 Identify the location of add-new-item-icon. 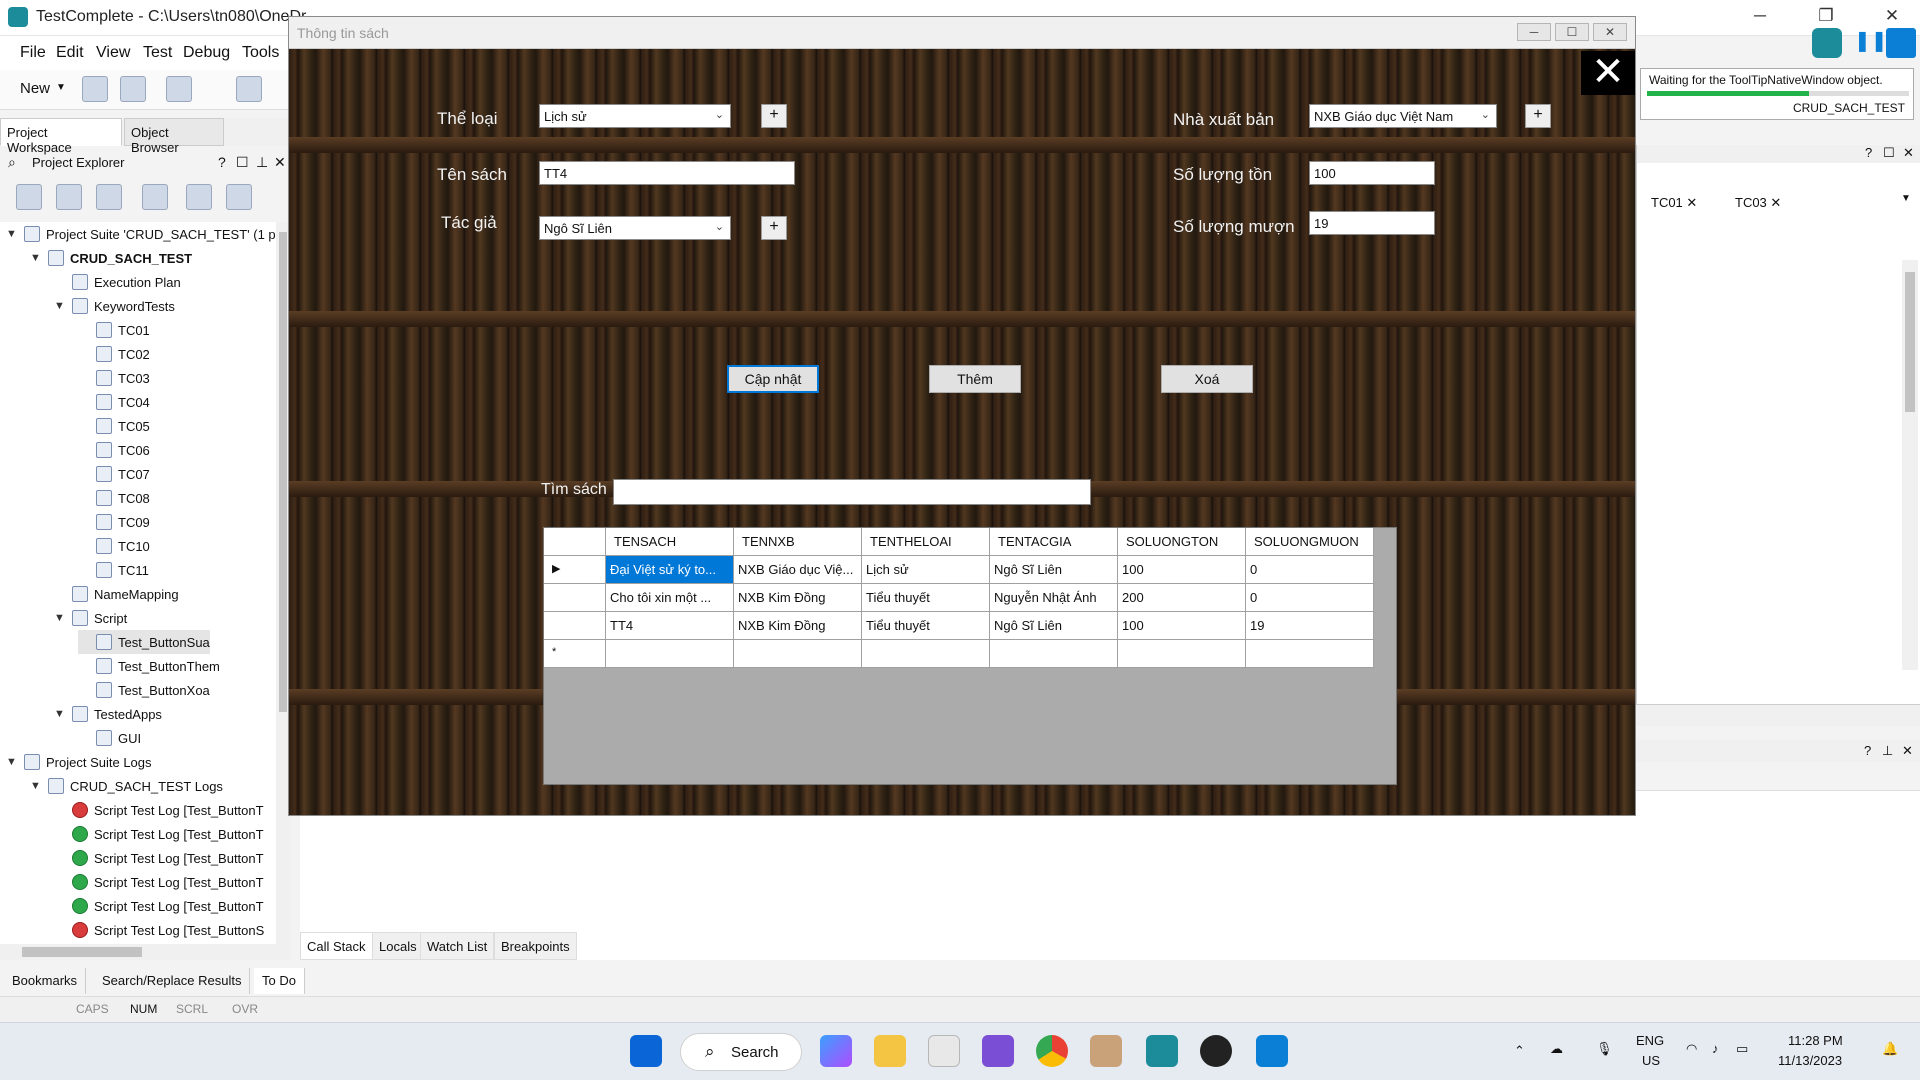
(29, 197).